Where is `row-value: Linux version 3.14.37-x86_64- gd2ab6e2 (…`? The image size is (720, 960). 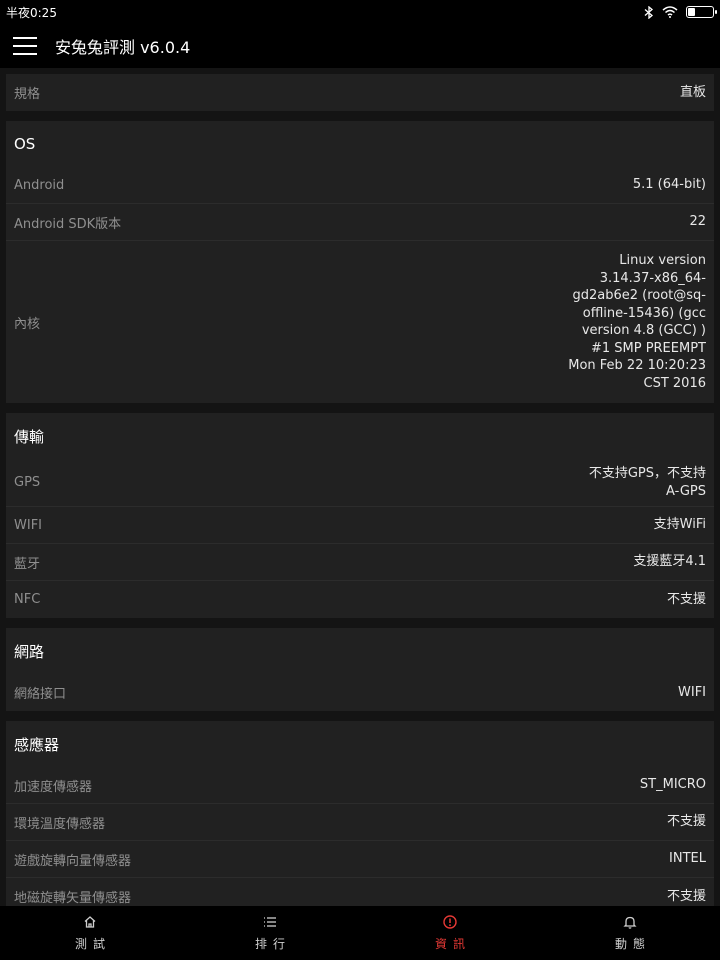
row-value: Linux version 3.14.37-x86_64- gd2ab6e2 (… is located at coordinates (637, 322).